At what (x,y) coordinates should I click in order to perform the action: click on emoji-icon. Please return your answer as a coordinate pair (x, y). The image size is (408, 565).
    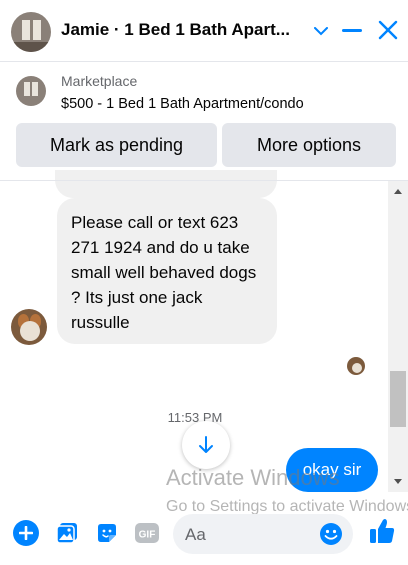
    Looking at the image, I should click on (331, 534).